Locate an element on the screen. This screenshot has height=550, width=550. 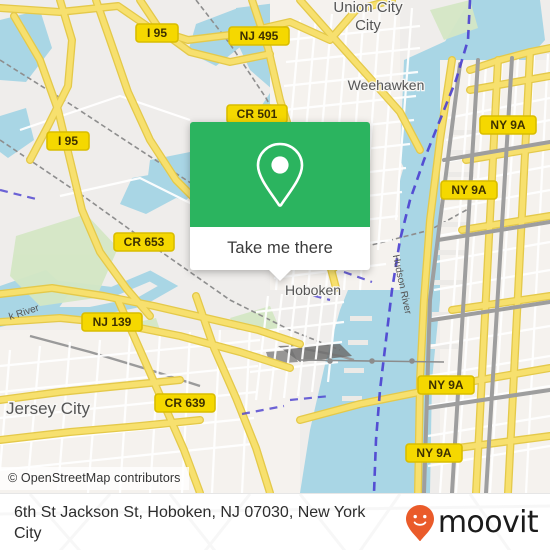
route-shield-i95-top: I 95 is located at coordinates (157, 33).